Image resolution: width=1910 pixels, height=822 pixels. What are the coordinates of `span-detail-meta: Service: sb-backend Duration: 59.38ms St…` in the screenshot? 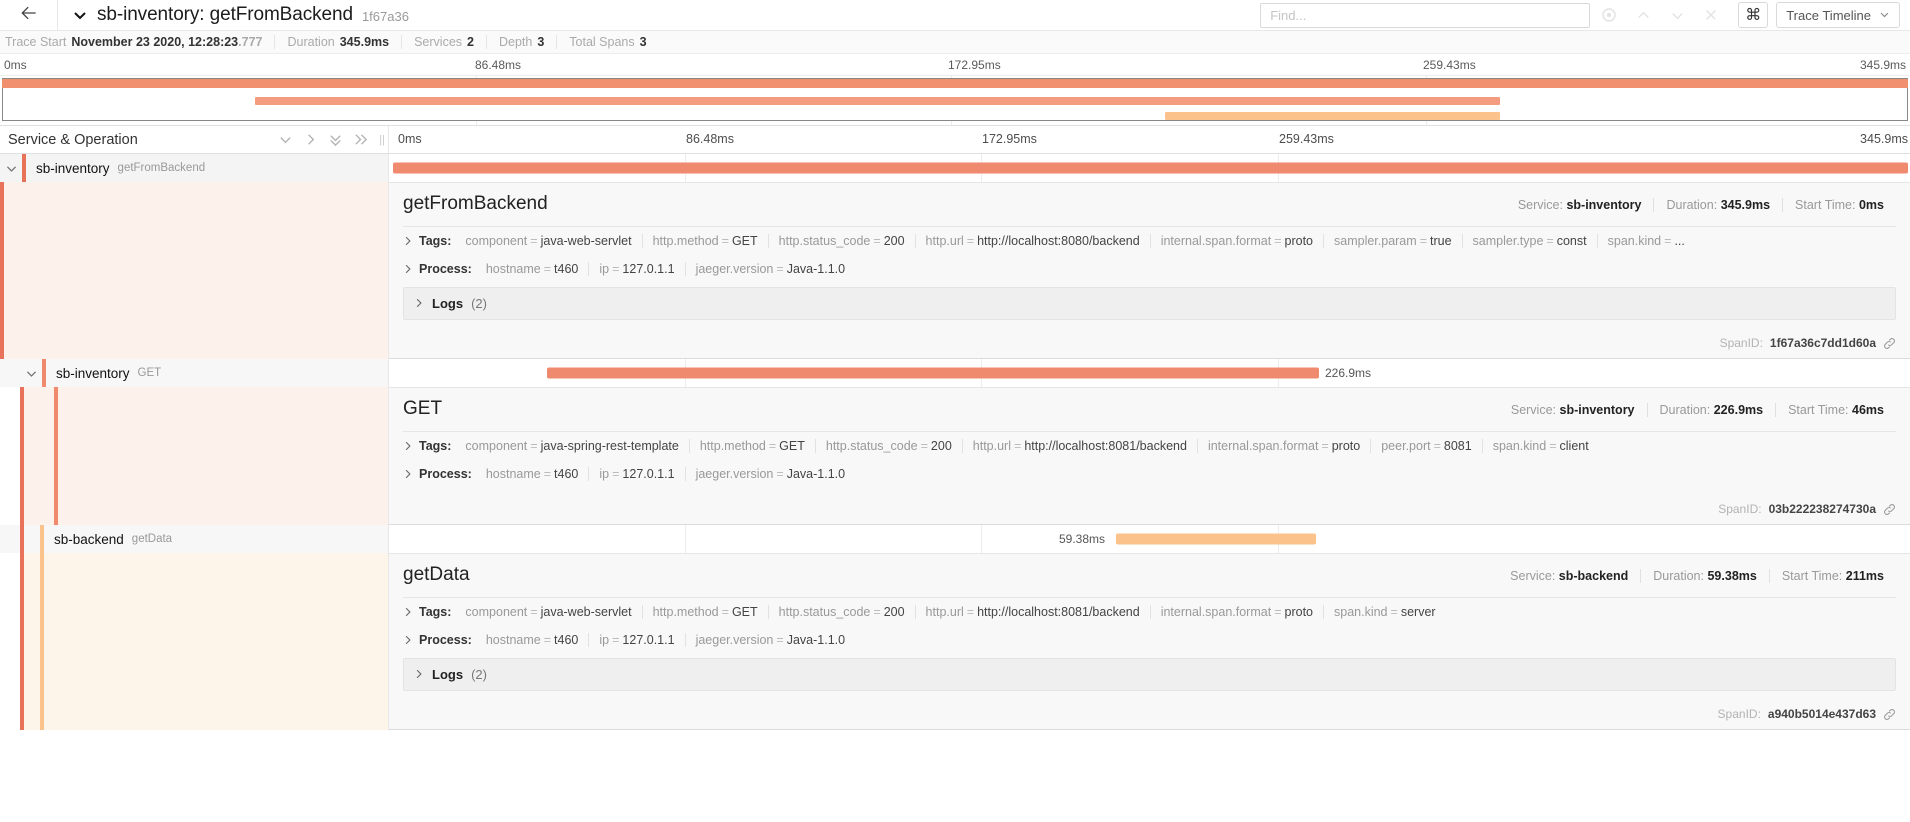 It's located at (1697, 576).